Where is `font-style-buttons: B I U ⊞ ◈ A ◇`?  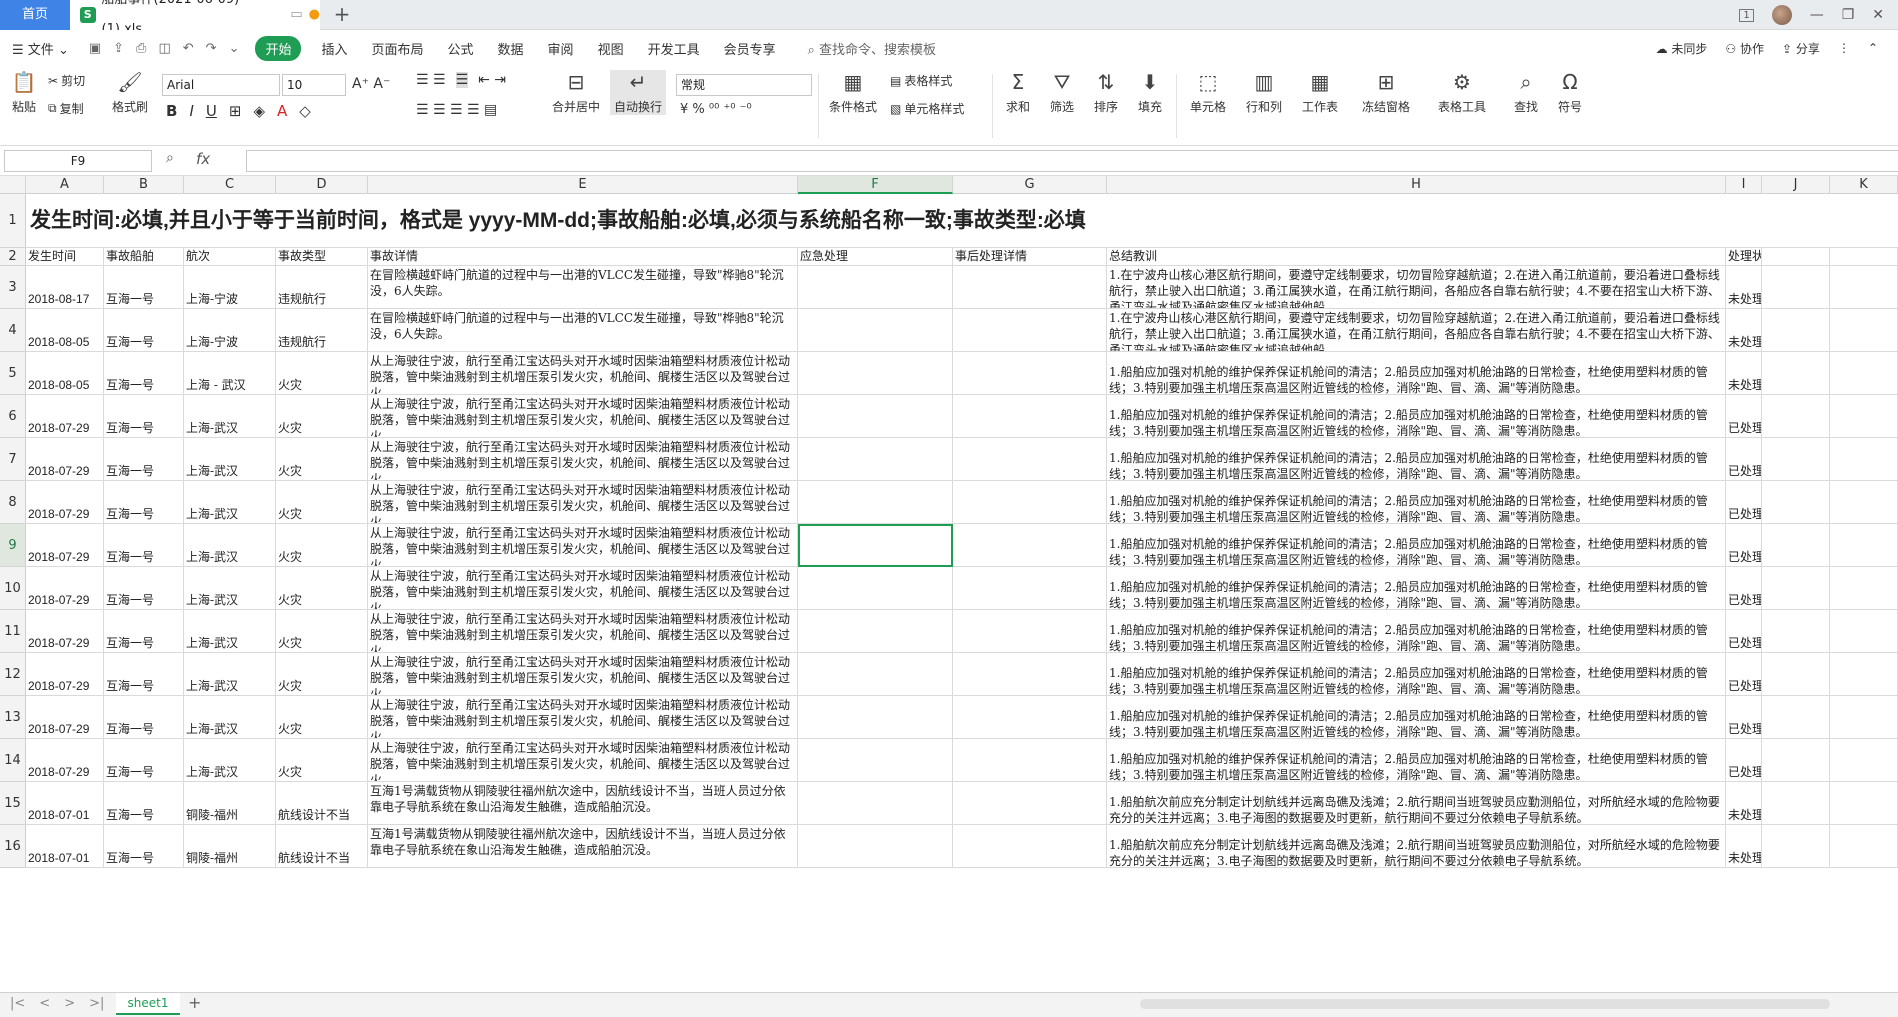 font-style-buttons: B I U ⊞ ◈ A ◇ is located at coordinates (238, 111).